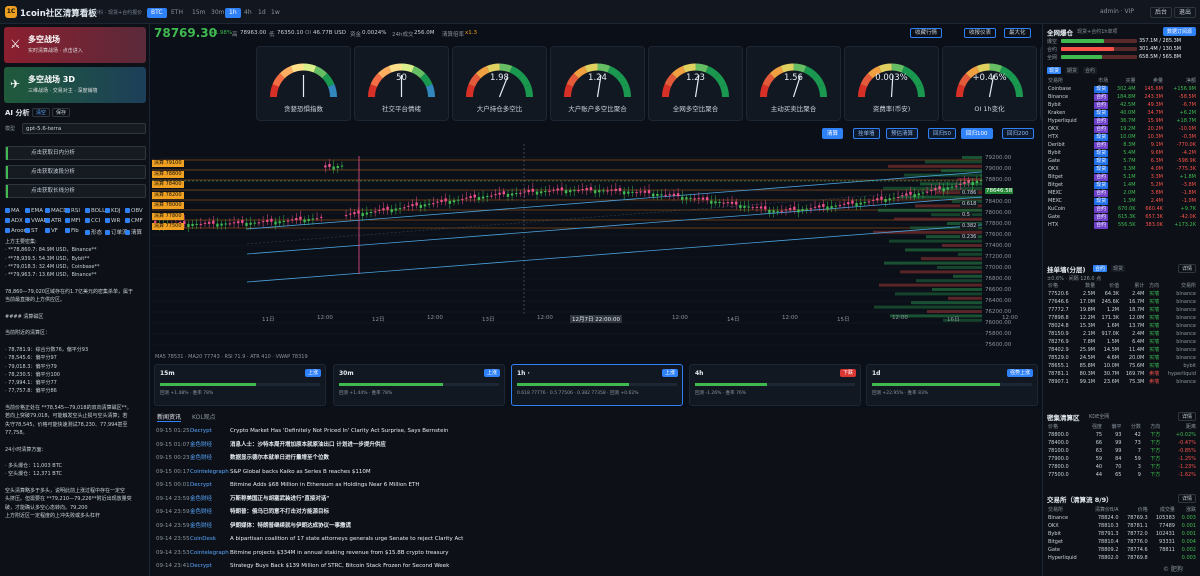 The width and height of the screenshot is (1200, 576). What do you see at coordinates (1122, 382) in the screenshot?
I see `table-row: 78907.1 99.1M 23.6M 75.3M 卖墙 binance` at bounding box center [1122, 382].